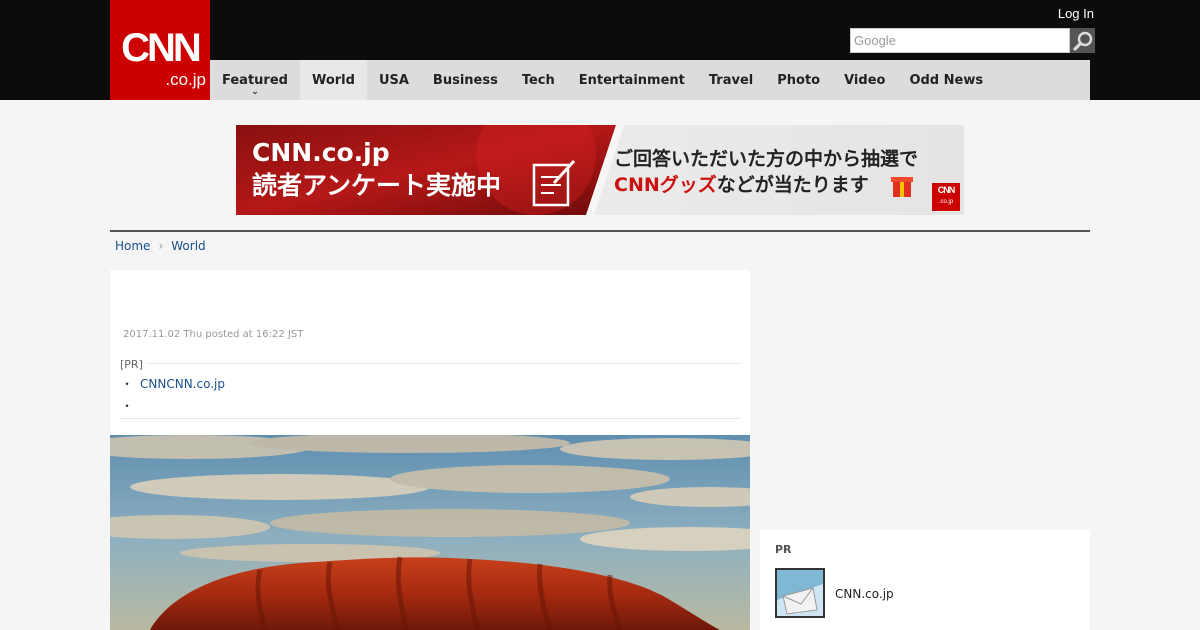 This screenshot has width=1200, height=630. Describe the element at coordinates (946, 197) in the screenshot. I see `banner-cnn-badge: CNN .co.jp` at that location.